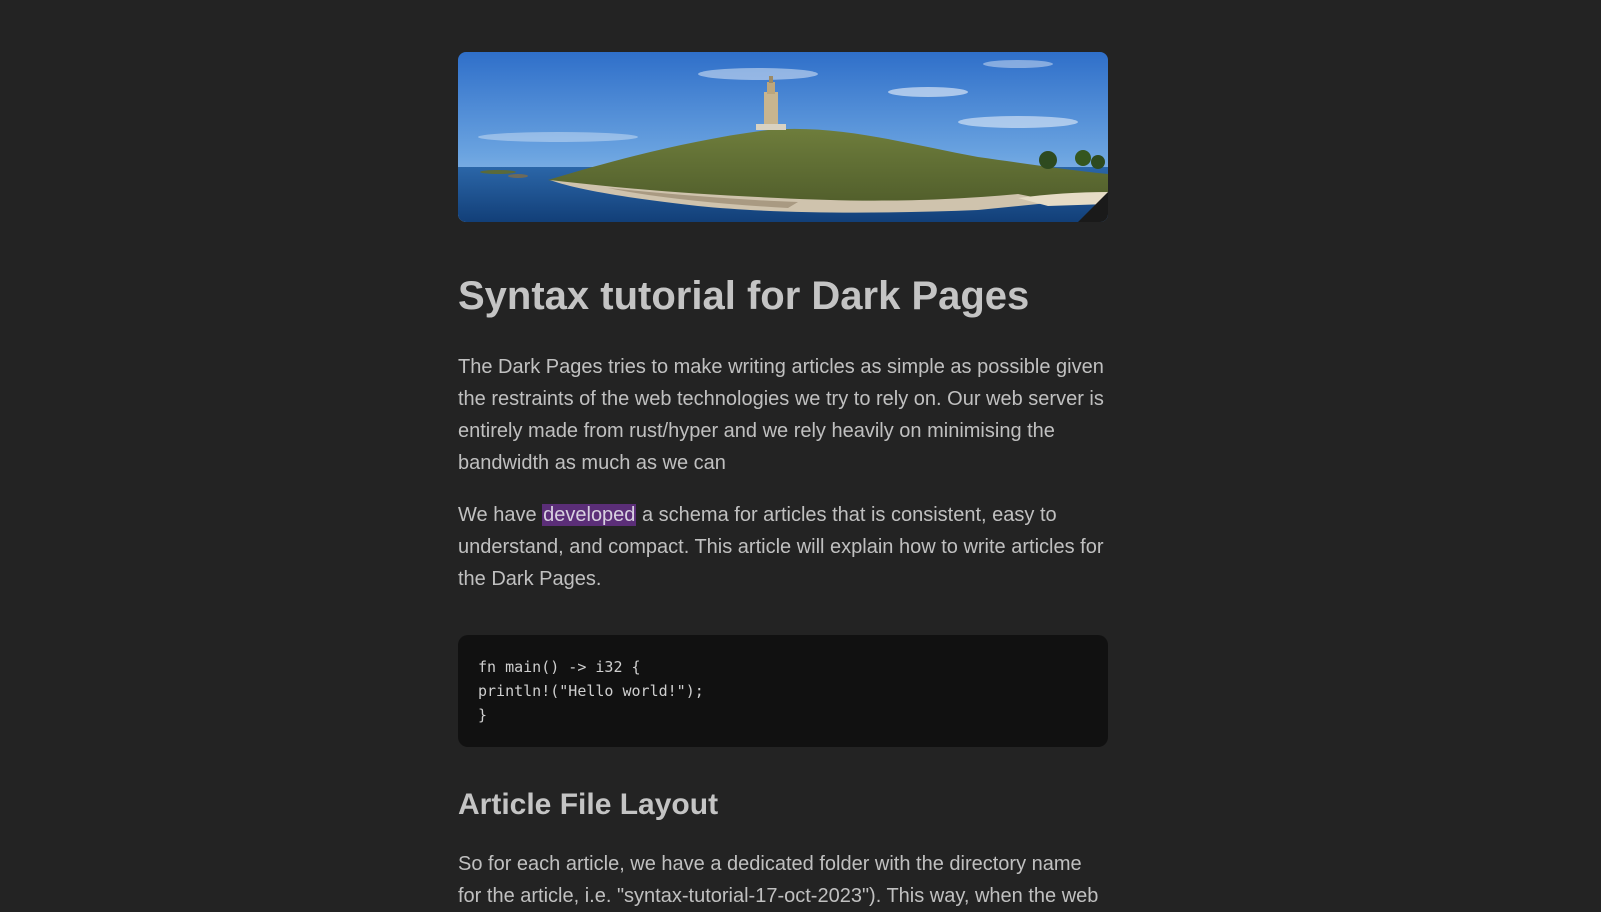  Describe the element at coordinates (483, 715) in the screenshot. I see `code-line: }` at that location.